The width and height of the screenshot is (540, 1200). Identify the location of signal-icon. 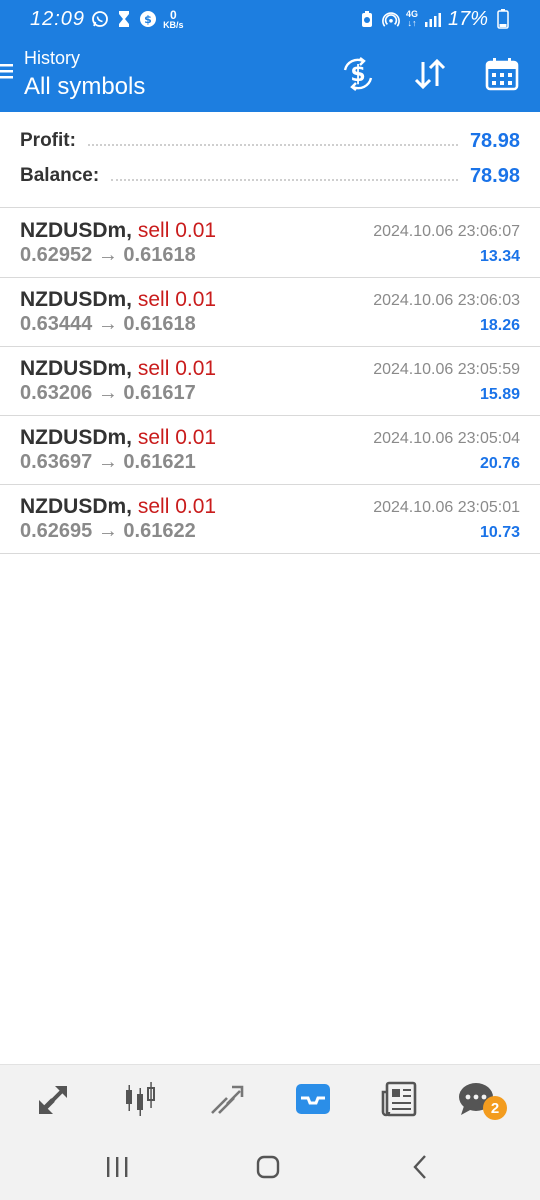
(433, 19).